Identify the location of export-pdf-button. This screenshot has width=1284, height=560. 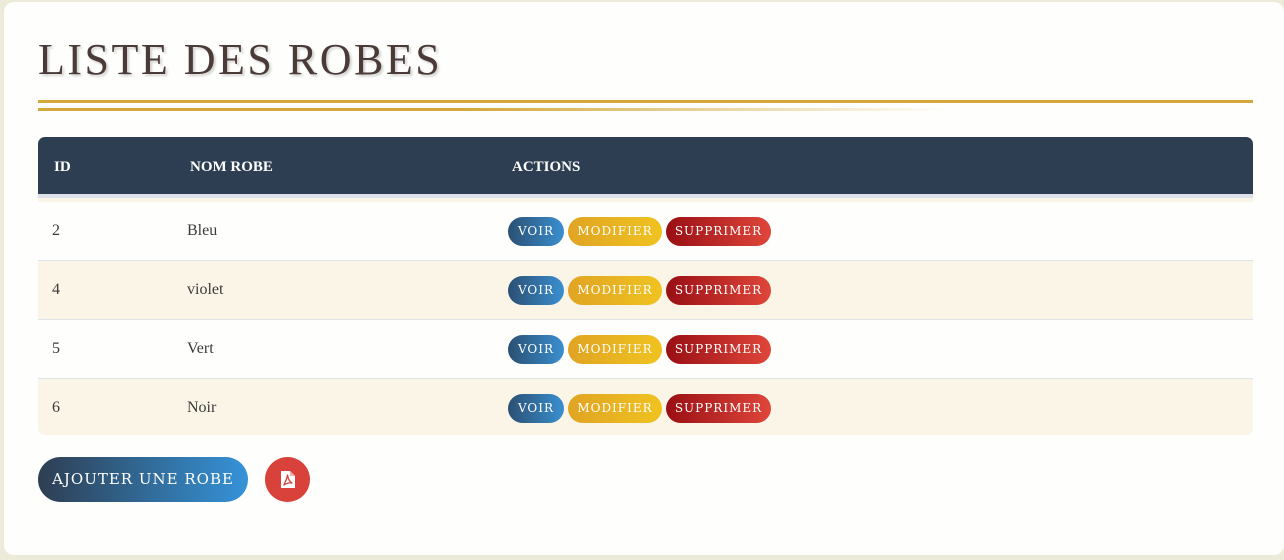
(287, 479).